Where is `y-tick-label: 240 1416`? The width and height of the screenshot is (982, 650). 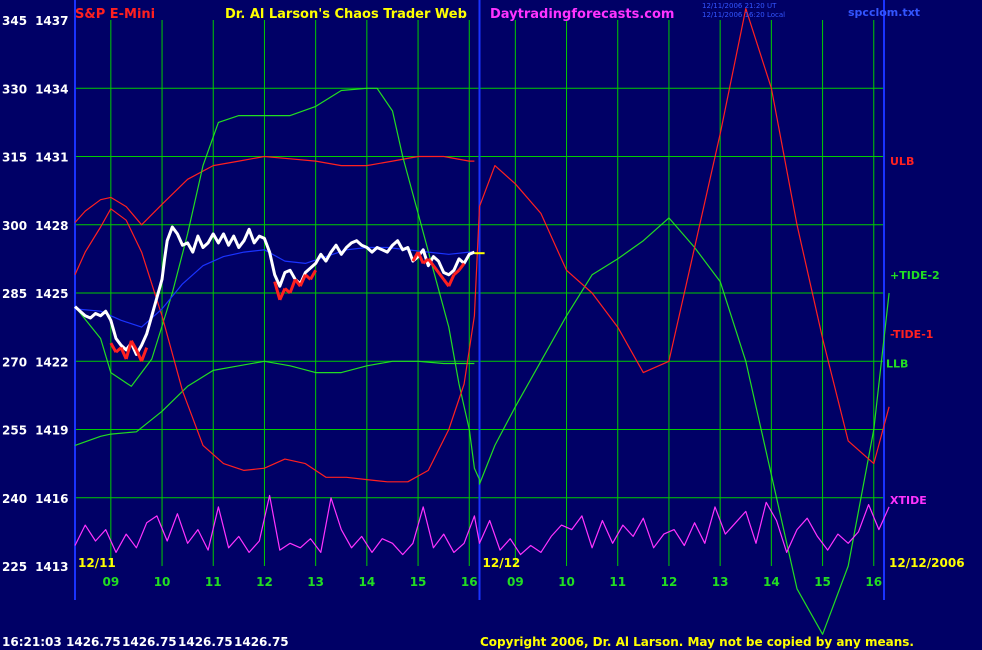
y-tick-label: 240 1416 is located at coordinates (35, 499).